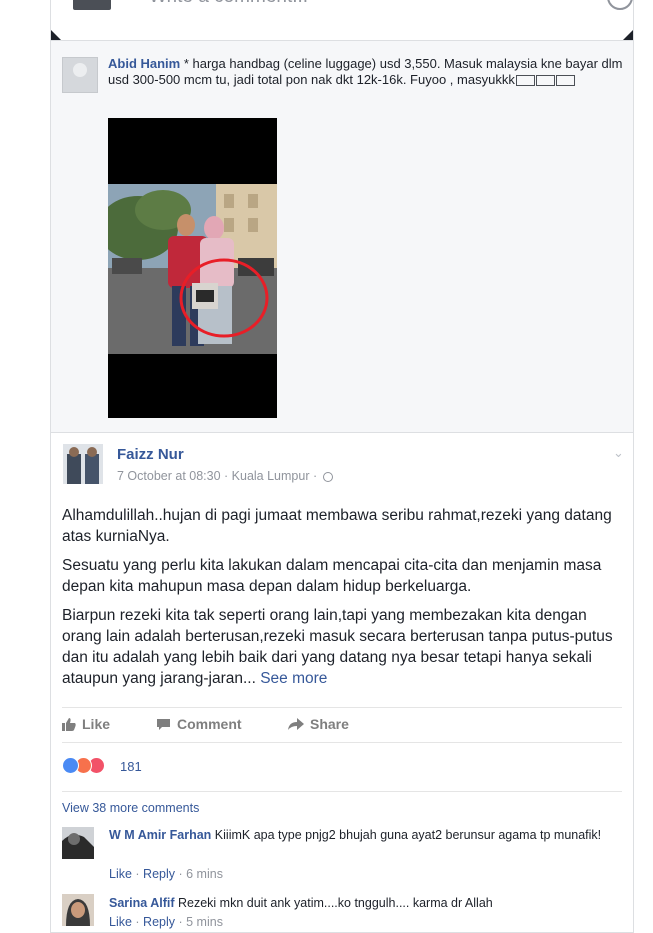 The image size is (653, 933). What do you see at coordinates (204, 874) in the screenshot?
I see `comment-time: 6 mins` at bounding box center [204, 874].